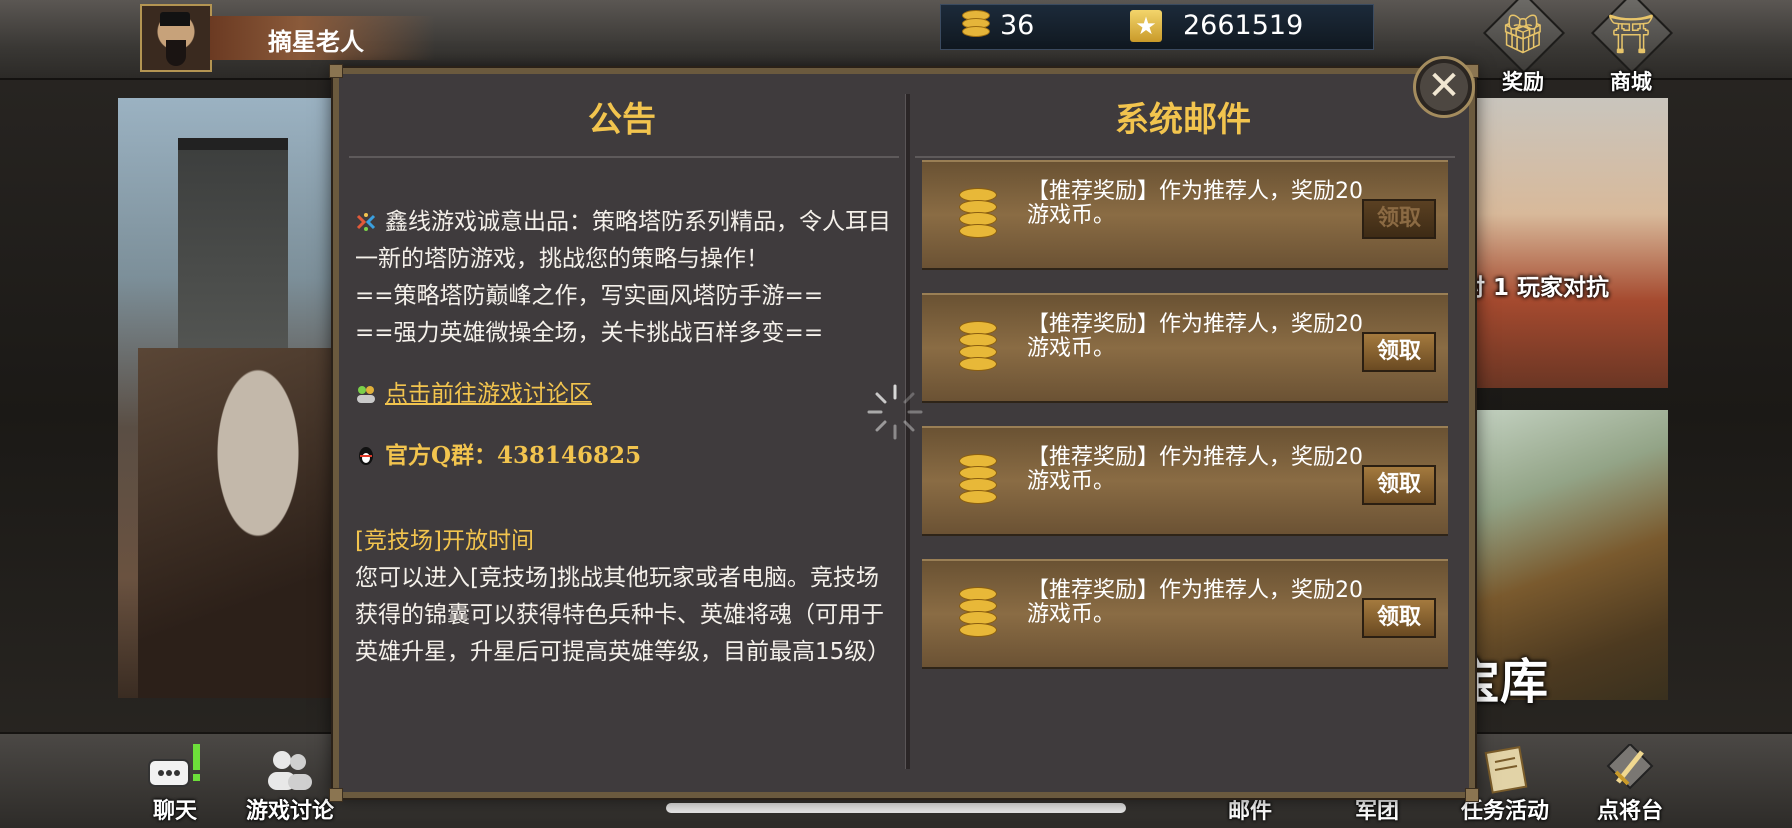 Image resolution: width=1792 pixels, height=828 pixels. I want to click on qq-group: 官方Q群：438146825, so click(513, 455).